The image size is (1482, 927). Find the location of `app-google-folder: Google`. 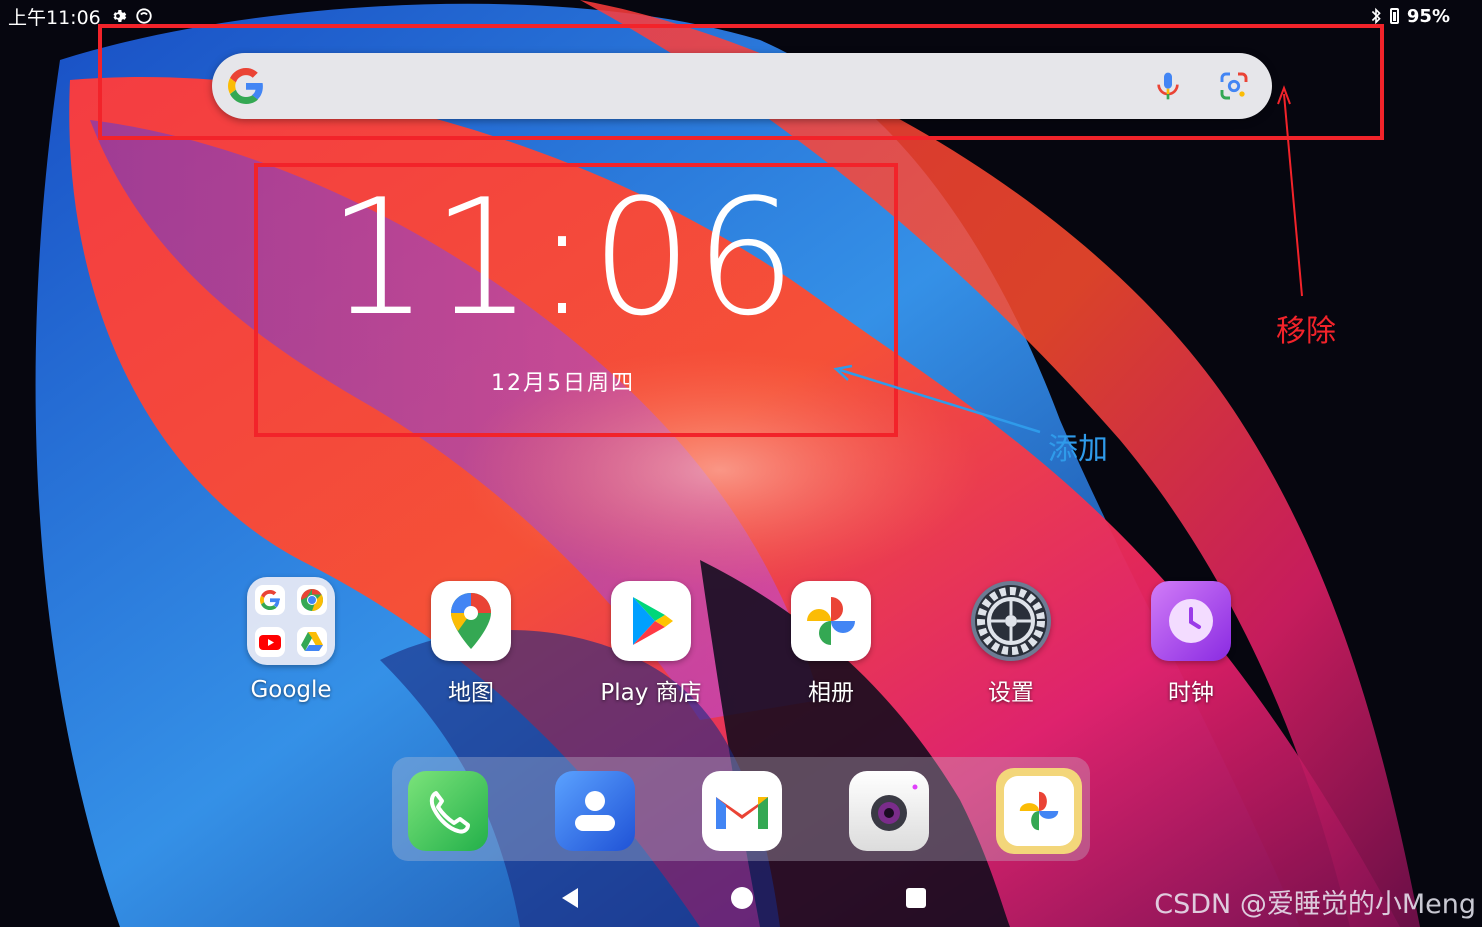

app-google-folder: Google is located at coordinates (291, 640).